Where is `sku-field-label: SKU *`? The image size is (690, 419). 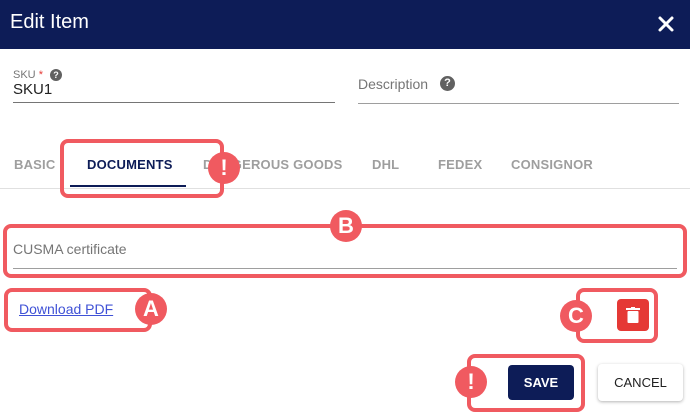 sku-field-label: SKU * is located at coordinates (28, 75).